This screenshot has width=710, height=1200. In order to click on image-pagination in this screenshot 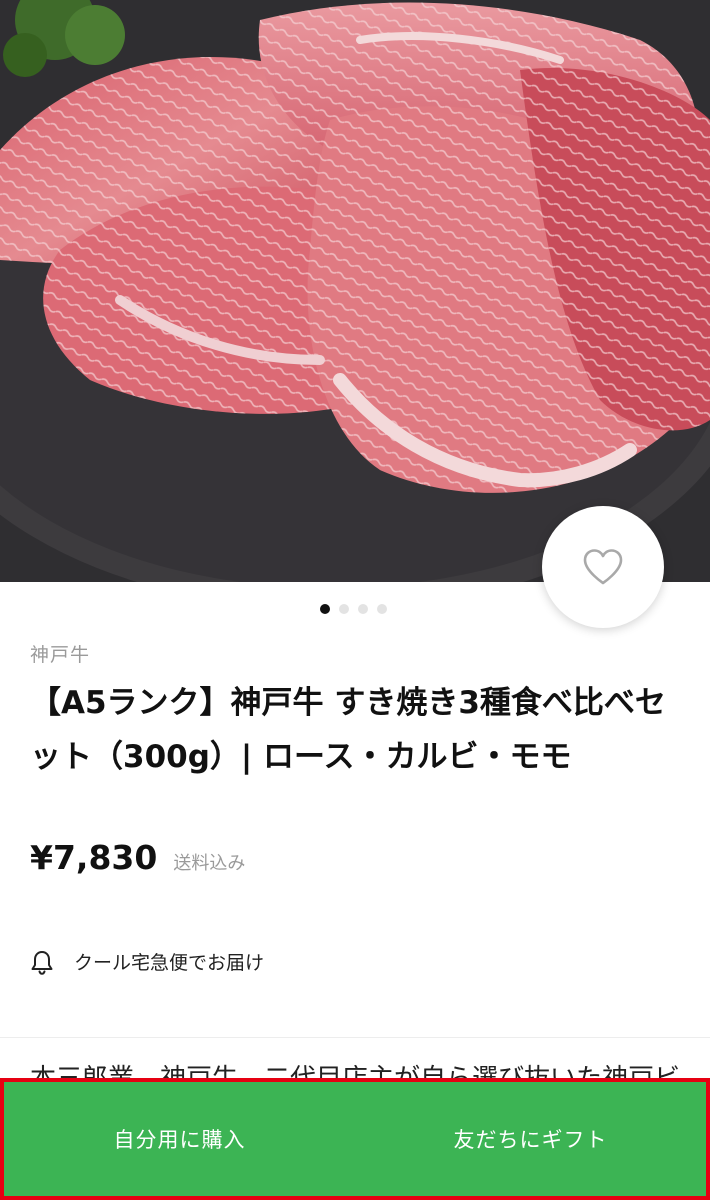, I will do `click(354, 609)`.